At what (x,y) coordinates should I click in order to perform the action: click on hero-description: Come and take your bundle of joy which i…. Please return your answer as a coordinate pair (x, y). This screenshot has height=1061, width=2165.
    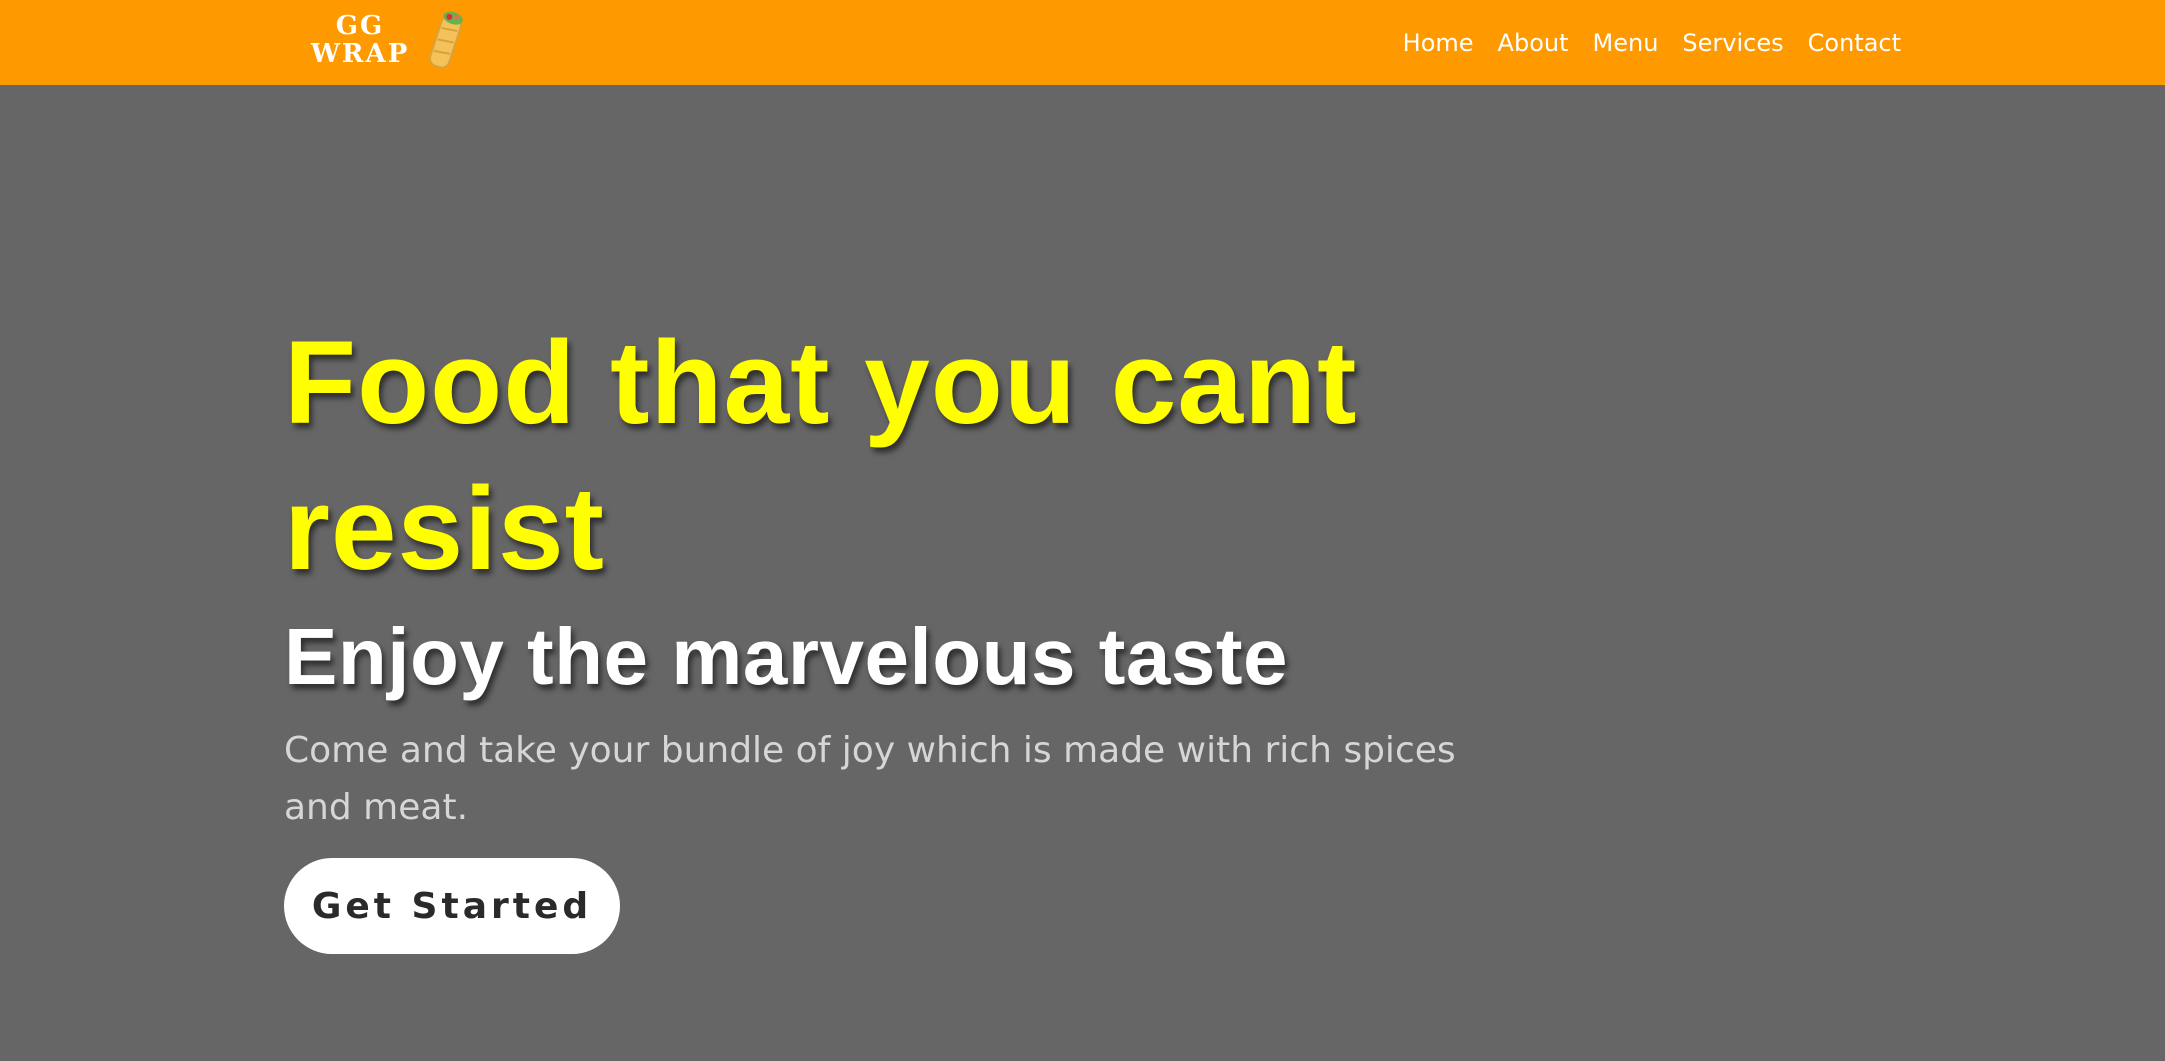
    Looking at the image, I should click on (870, 779).